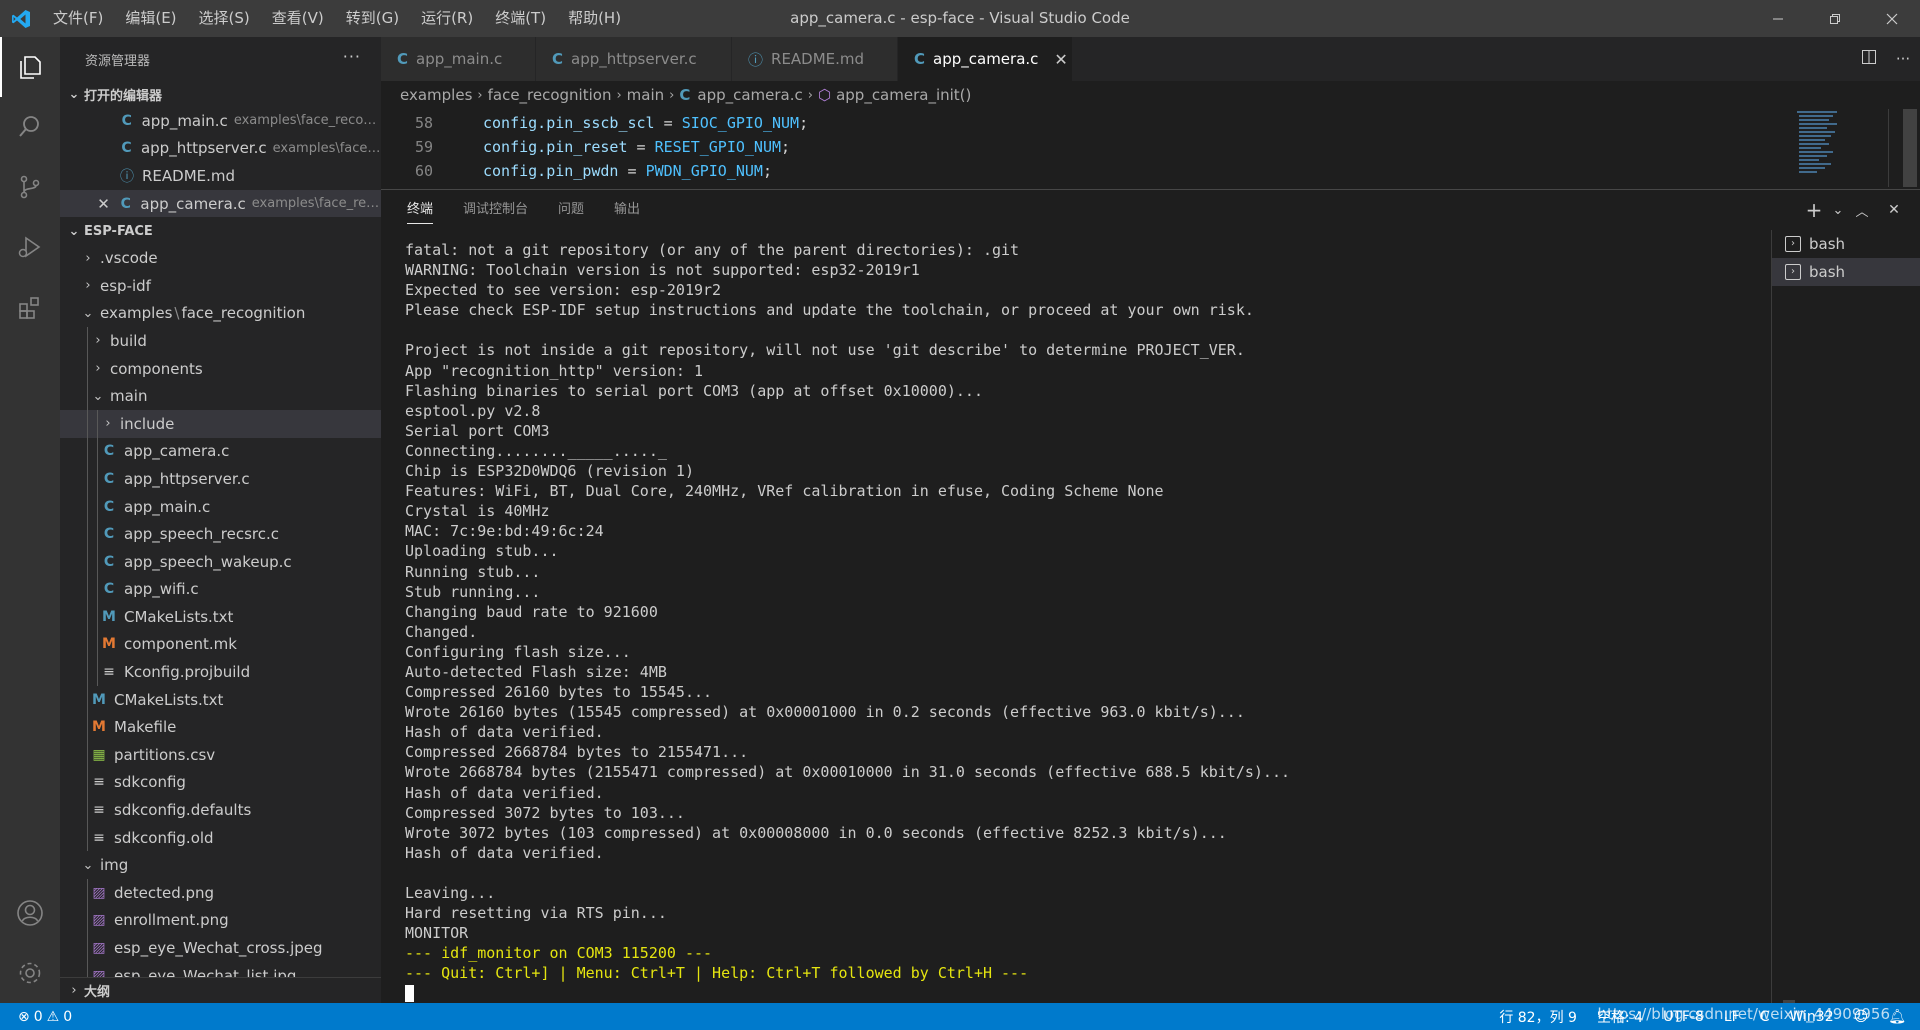 Image resolution: width=1920 pixels, height=1030 pixels. I want to click on breadcrumb-item: app_camera.c, so click(749, 95).